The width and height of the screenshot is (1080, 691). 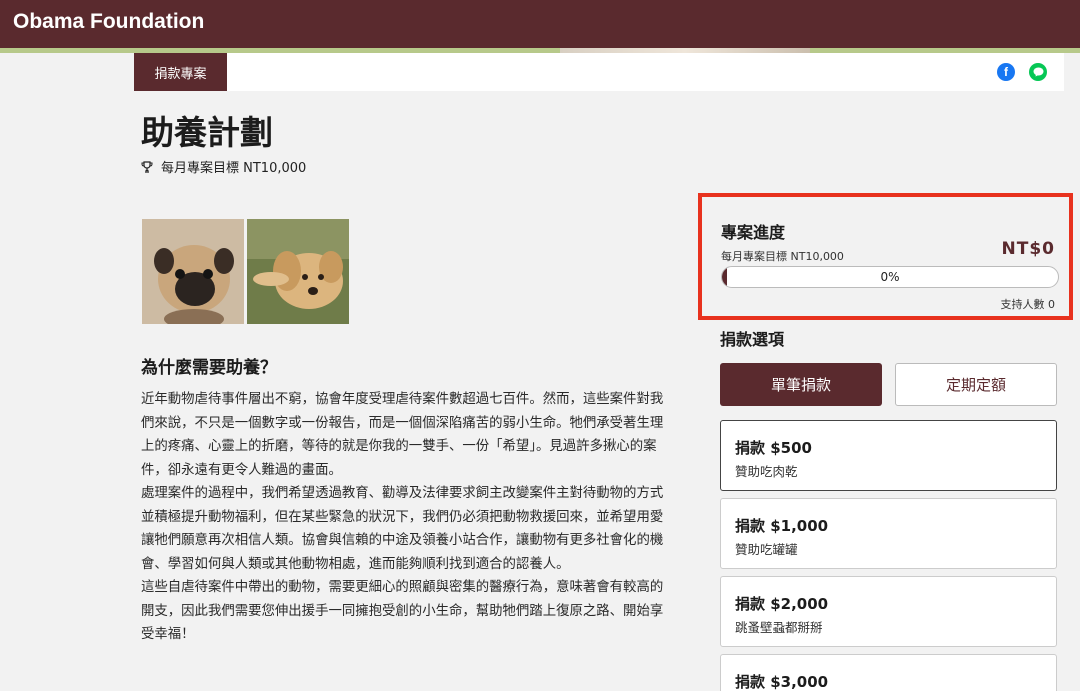 What do you see at coordinates (207, 132) in the screenshot?
I see `page-title: 助養計劃` at bounding box center [207, 132].